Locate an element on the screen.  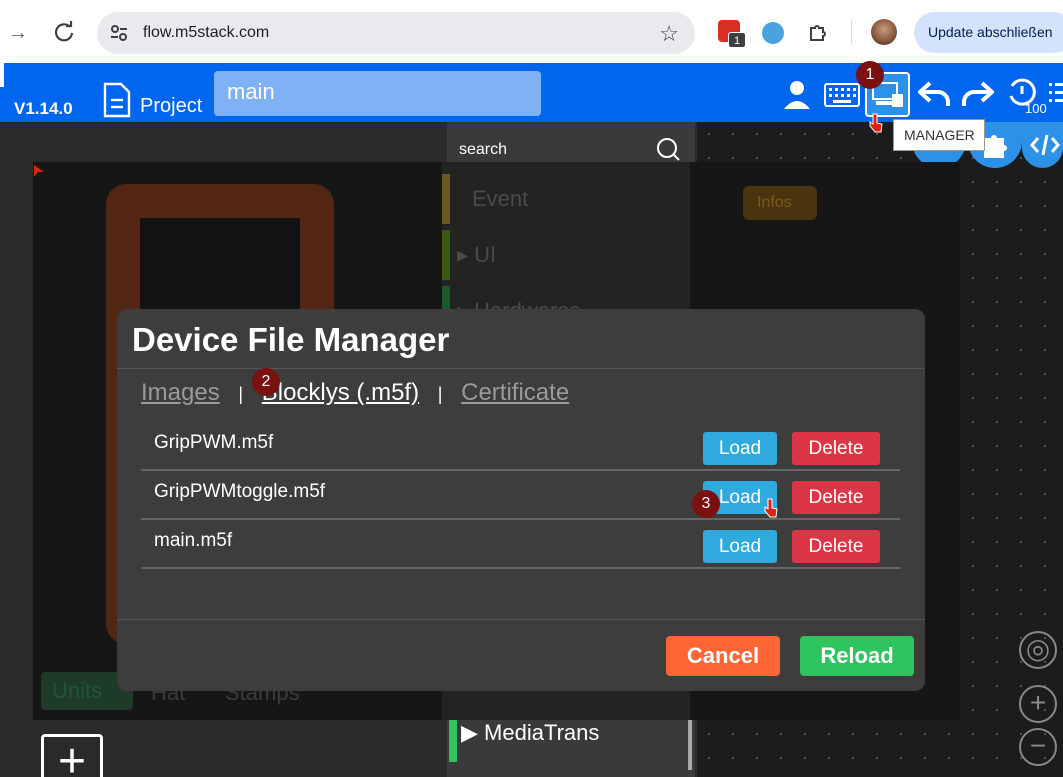
tab-certificate: Certificate is located at coordinates (515, 392).